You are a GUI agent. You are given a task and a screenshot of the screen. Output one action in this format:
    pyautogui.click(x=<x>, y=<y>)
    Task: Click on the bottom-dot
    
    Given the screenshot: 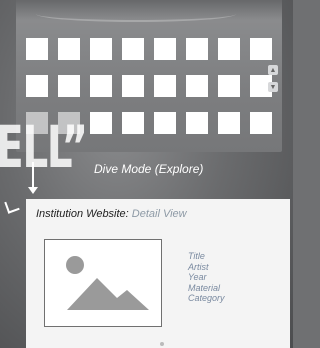 What is the action you would take?
    pyautogui.click(x=162, y=344)
    